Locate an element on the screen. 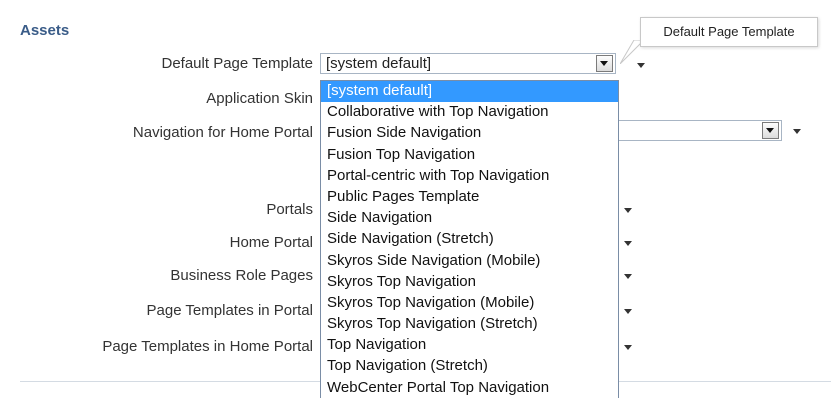 The height and width of the screenshot is (398, 831). label-application-skin: Application Skin is located at coordinates (259, 98).